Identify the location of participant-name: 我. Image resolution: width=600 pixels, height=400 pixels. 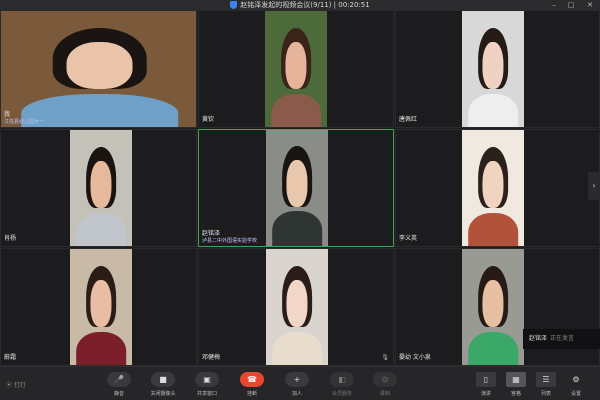
(7, 114).